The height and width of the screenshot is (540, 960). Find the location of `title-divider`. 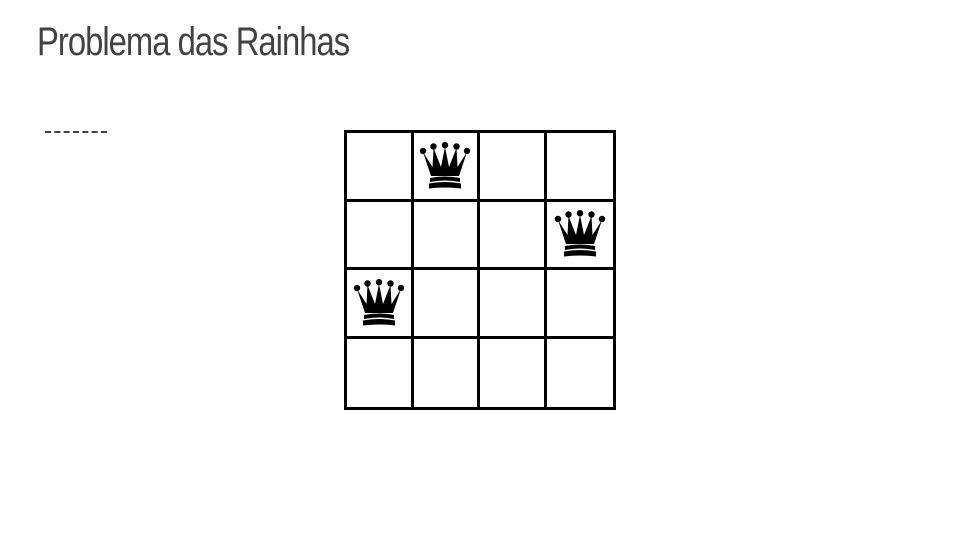

title-divider is located at coordinates (76, 132).